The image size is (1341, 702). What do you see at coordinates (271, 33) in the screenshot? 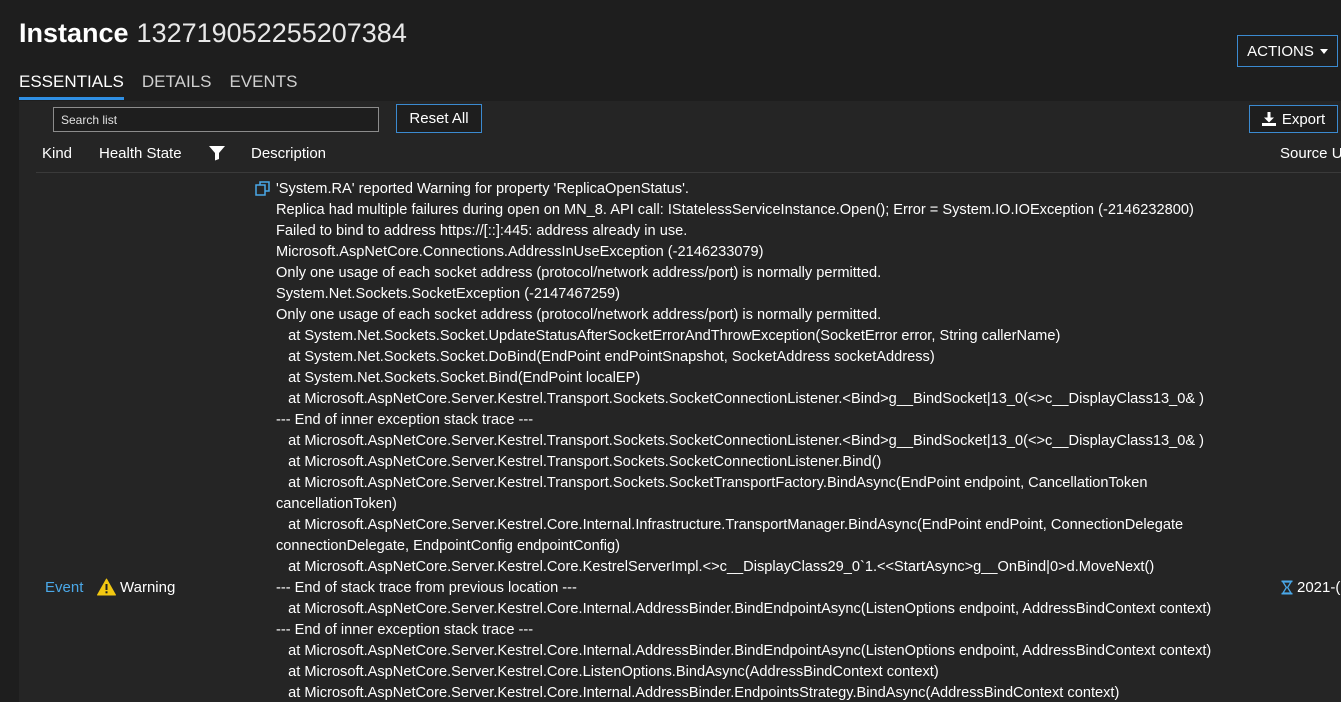
I see `instance-id: 132719052255207384` at bounding box center [271, 33].